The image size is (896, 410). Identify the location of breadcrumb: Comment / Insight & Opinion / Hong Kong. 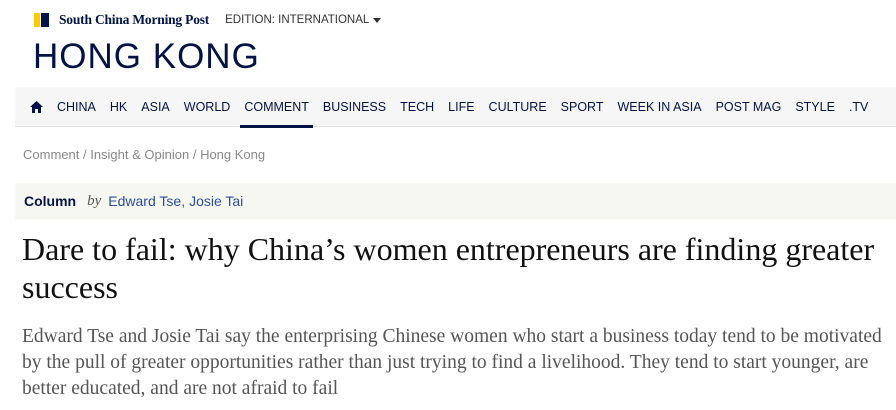
(144, 154).